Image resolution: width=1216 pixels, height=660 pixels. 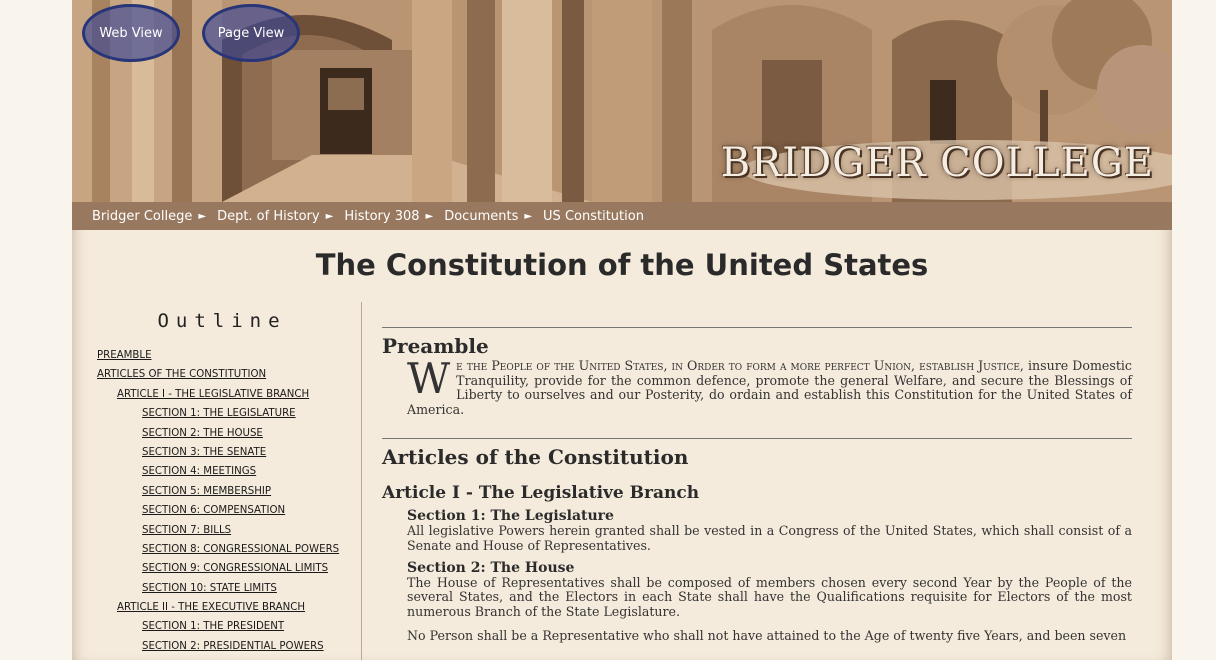 I want to click on outline-link-a1-section-1: SECTION 1: THE LEGISLATURE, so click(x=217, y=413).